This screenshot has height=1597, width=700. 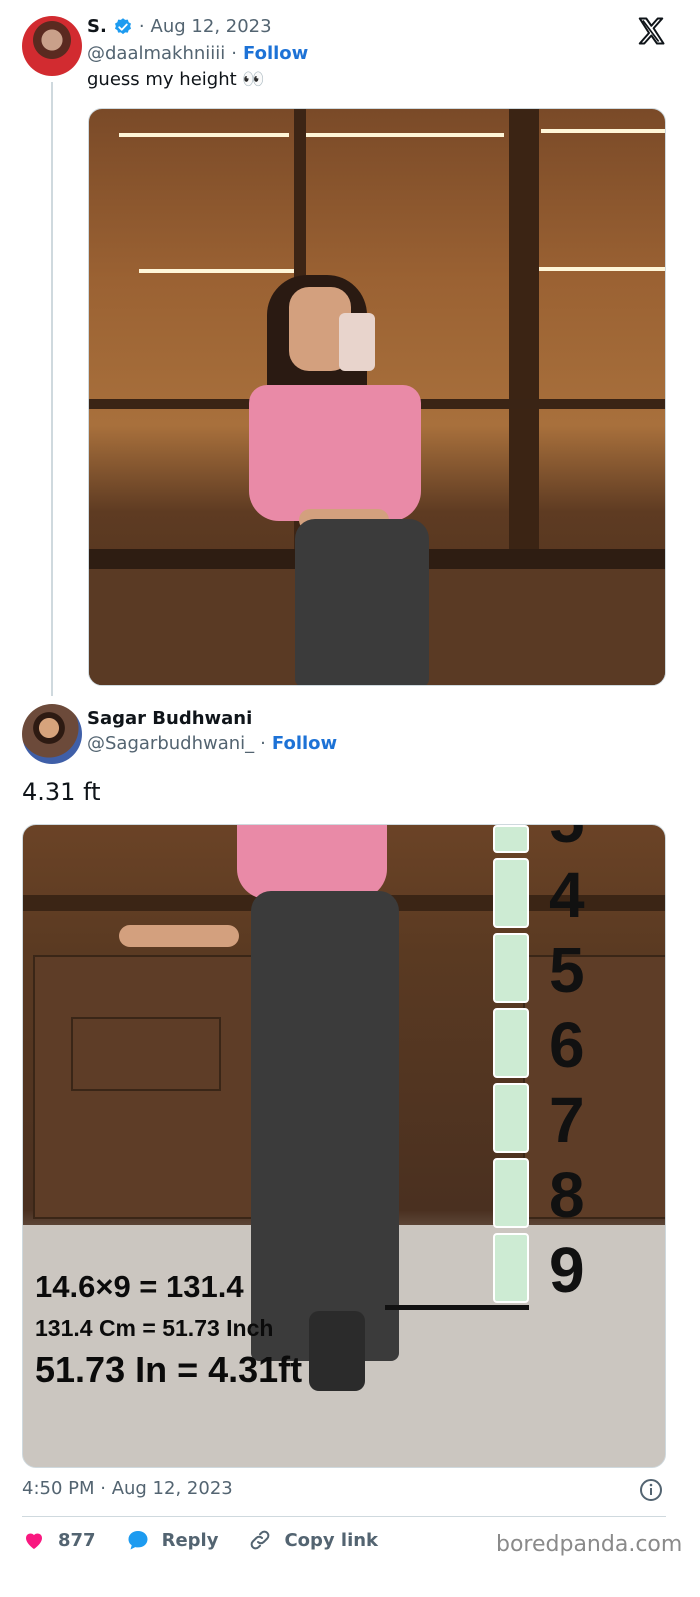 What do you see at coordinates (331, 1540) in the screenshot?
I see `copy-link-label: Copy link` at bounding box center [331, 1540].